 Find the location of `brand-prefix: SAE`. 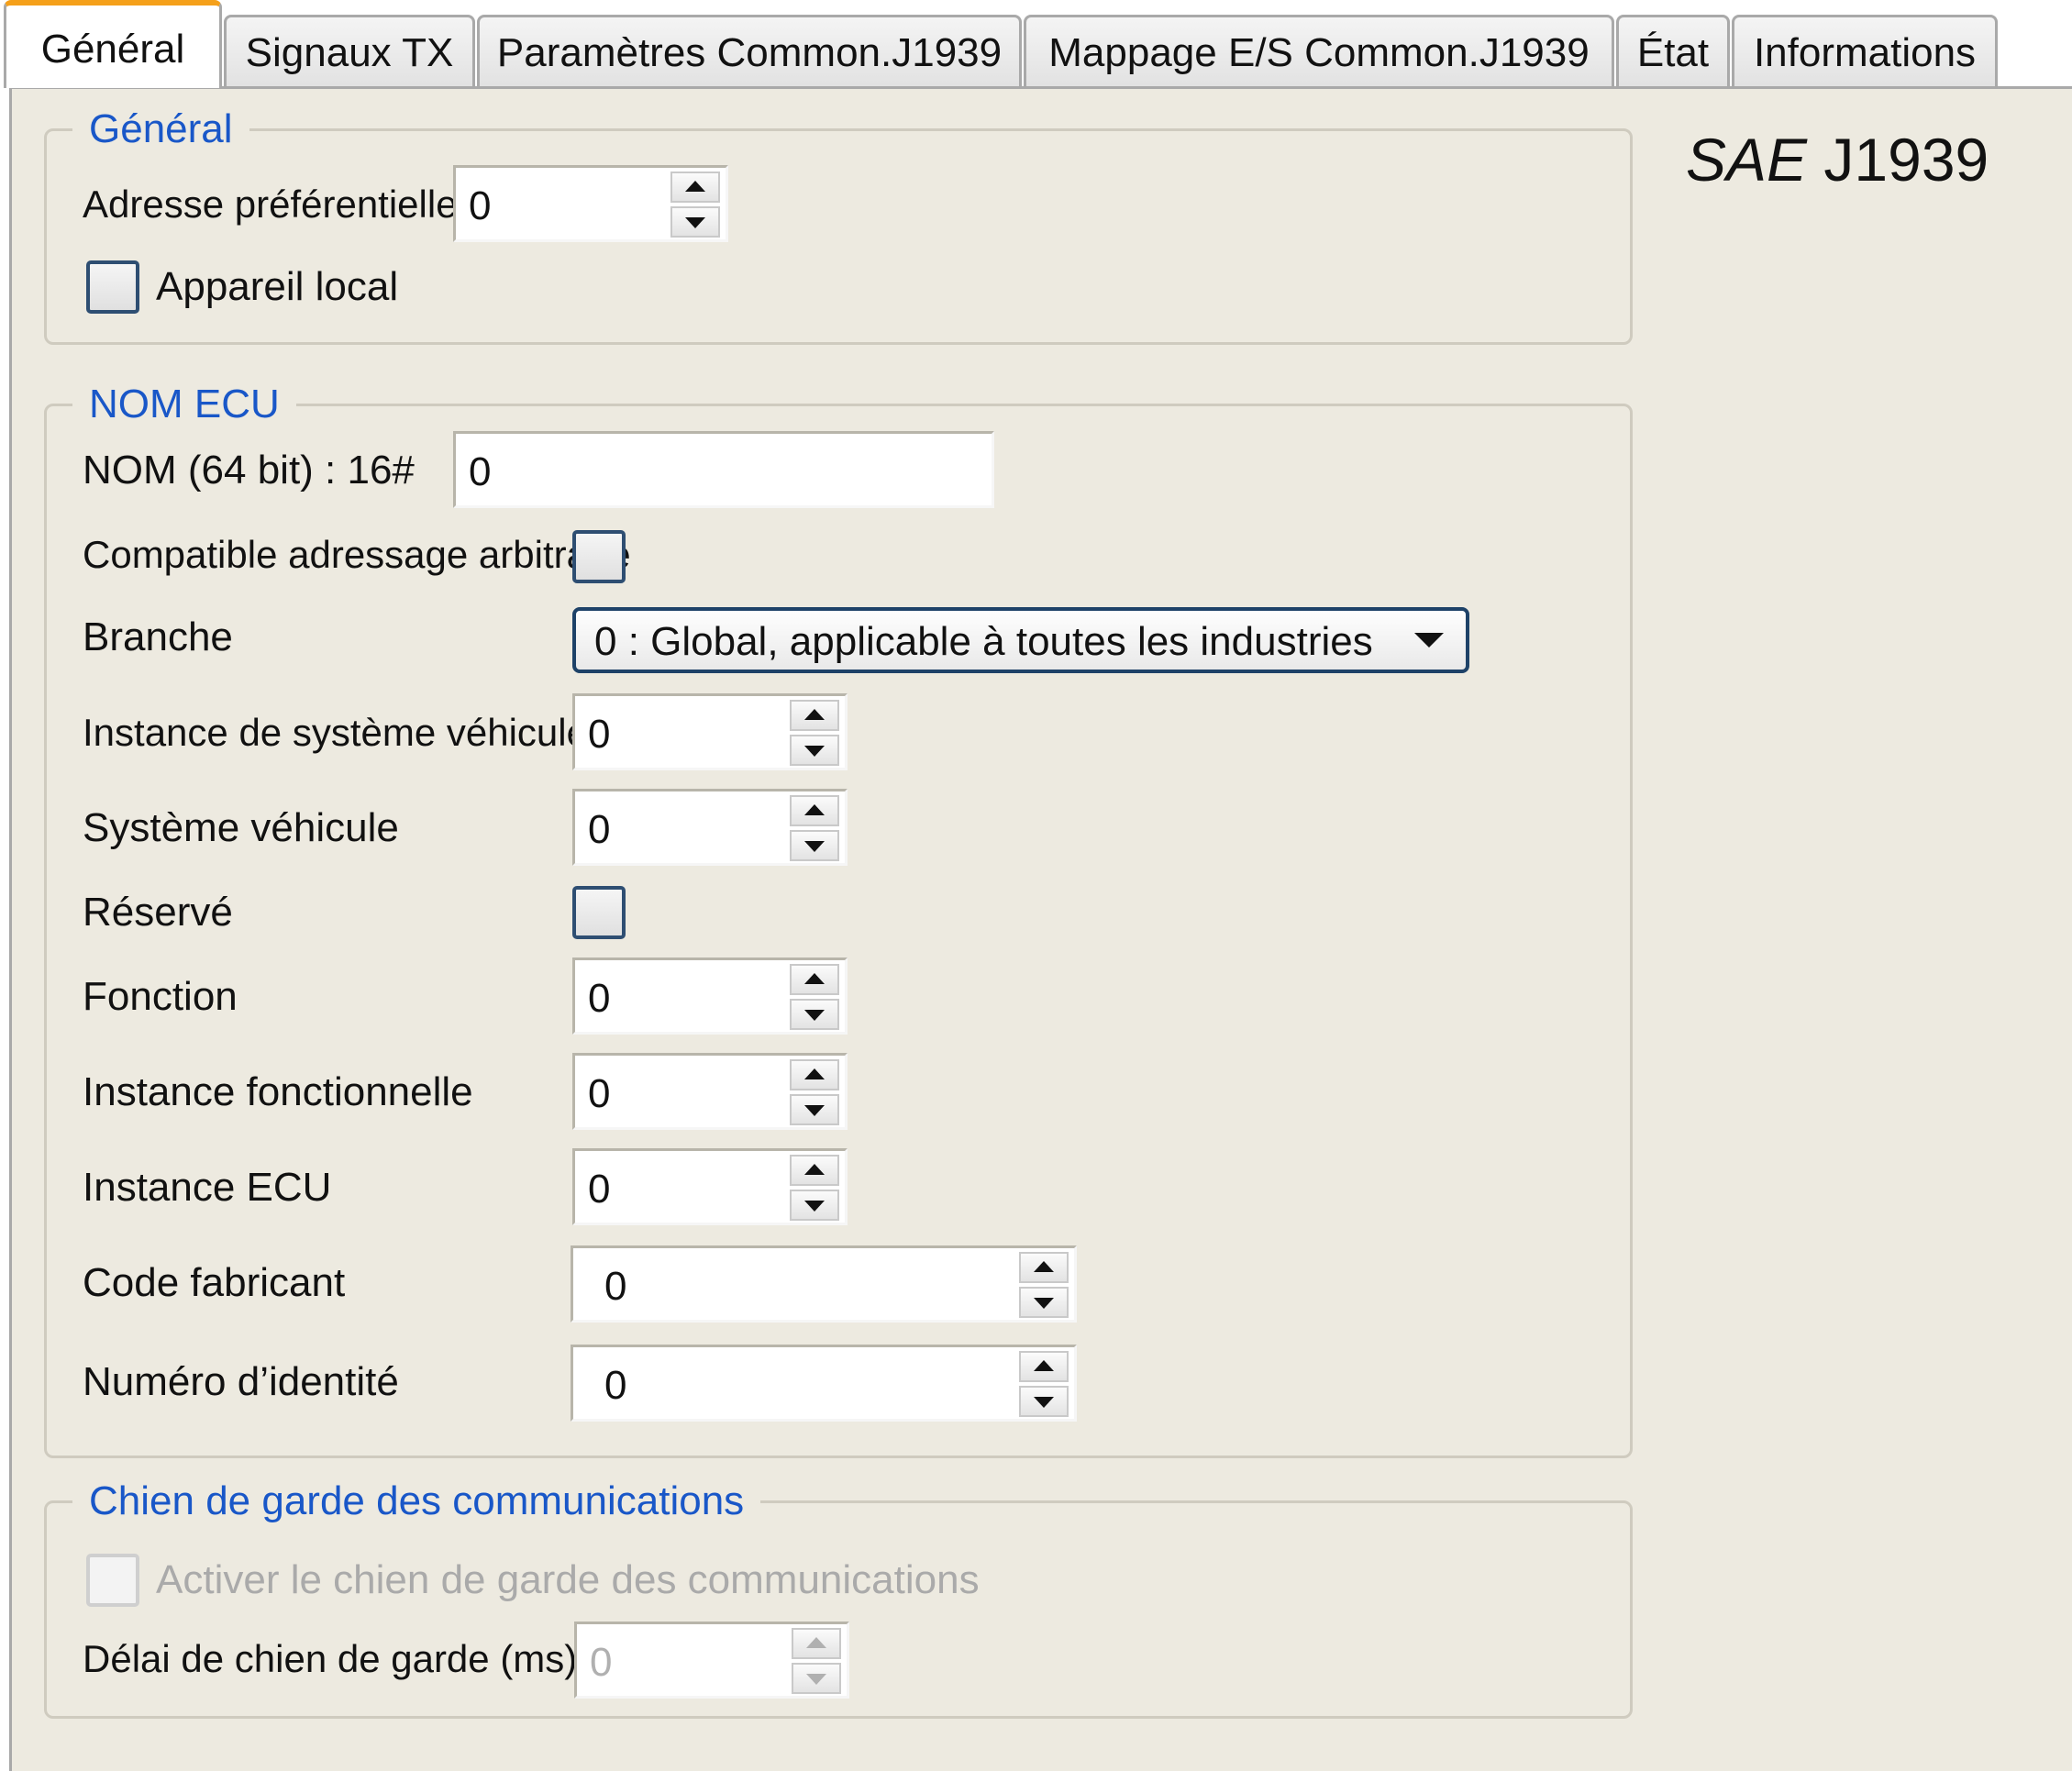

brand-prefix: SAE is located at coordinates (1747, 160).